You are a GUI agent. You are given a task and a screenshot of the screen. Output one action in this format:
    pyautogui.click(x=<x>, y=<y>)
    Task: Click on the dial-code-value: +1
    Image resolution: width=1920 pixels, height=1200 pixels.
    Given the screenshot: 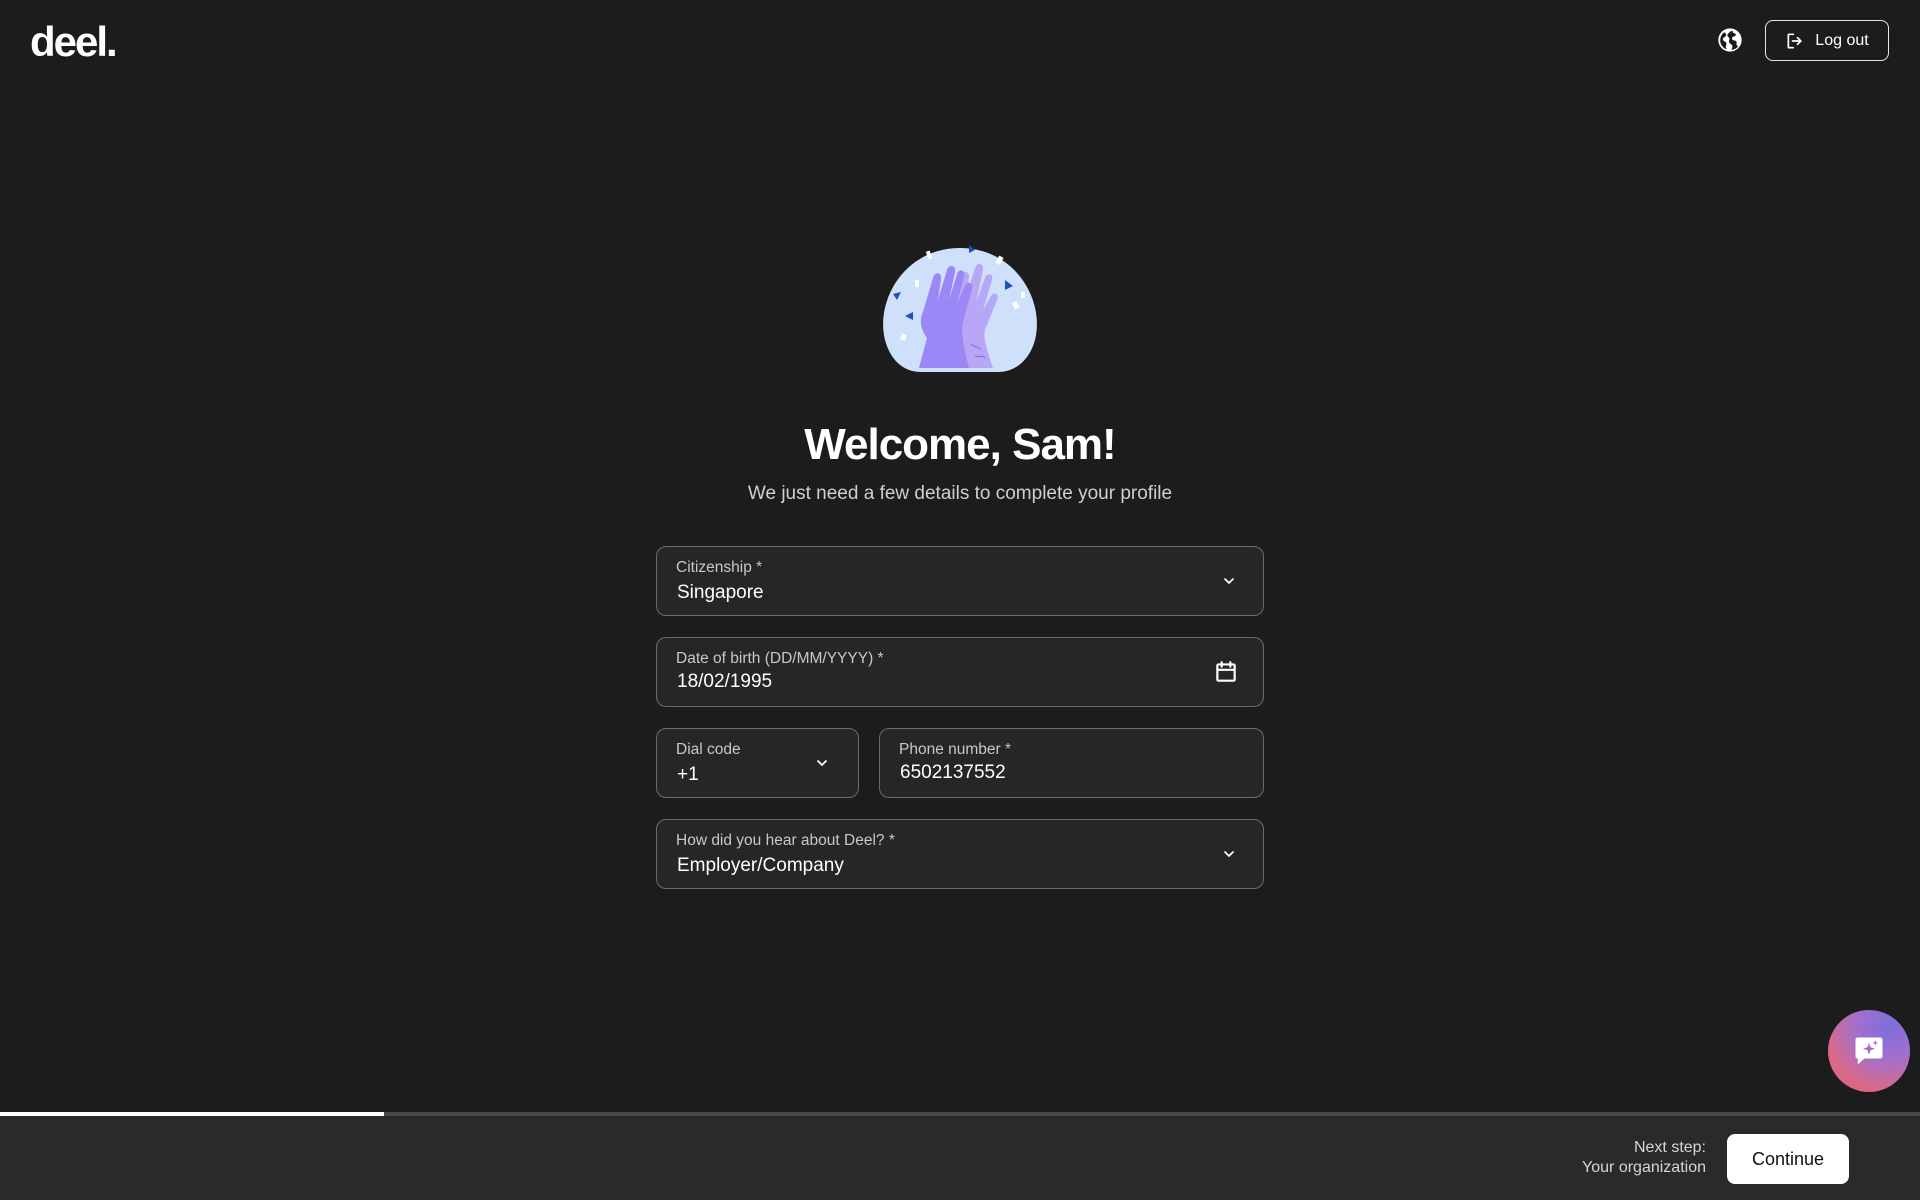 What is the action you would take?
    pyautogui.click(x=688, y=774)
    